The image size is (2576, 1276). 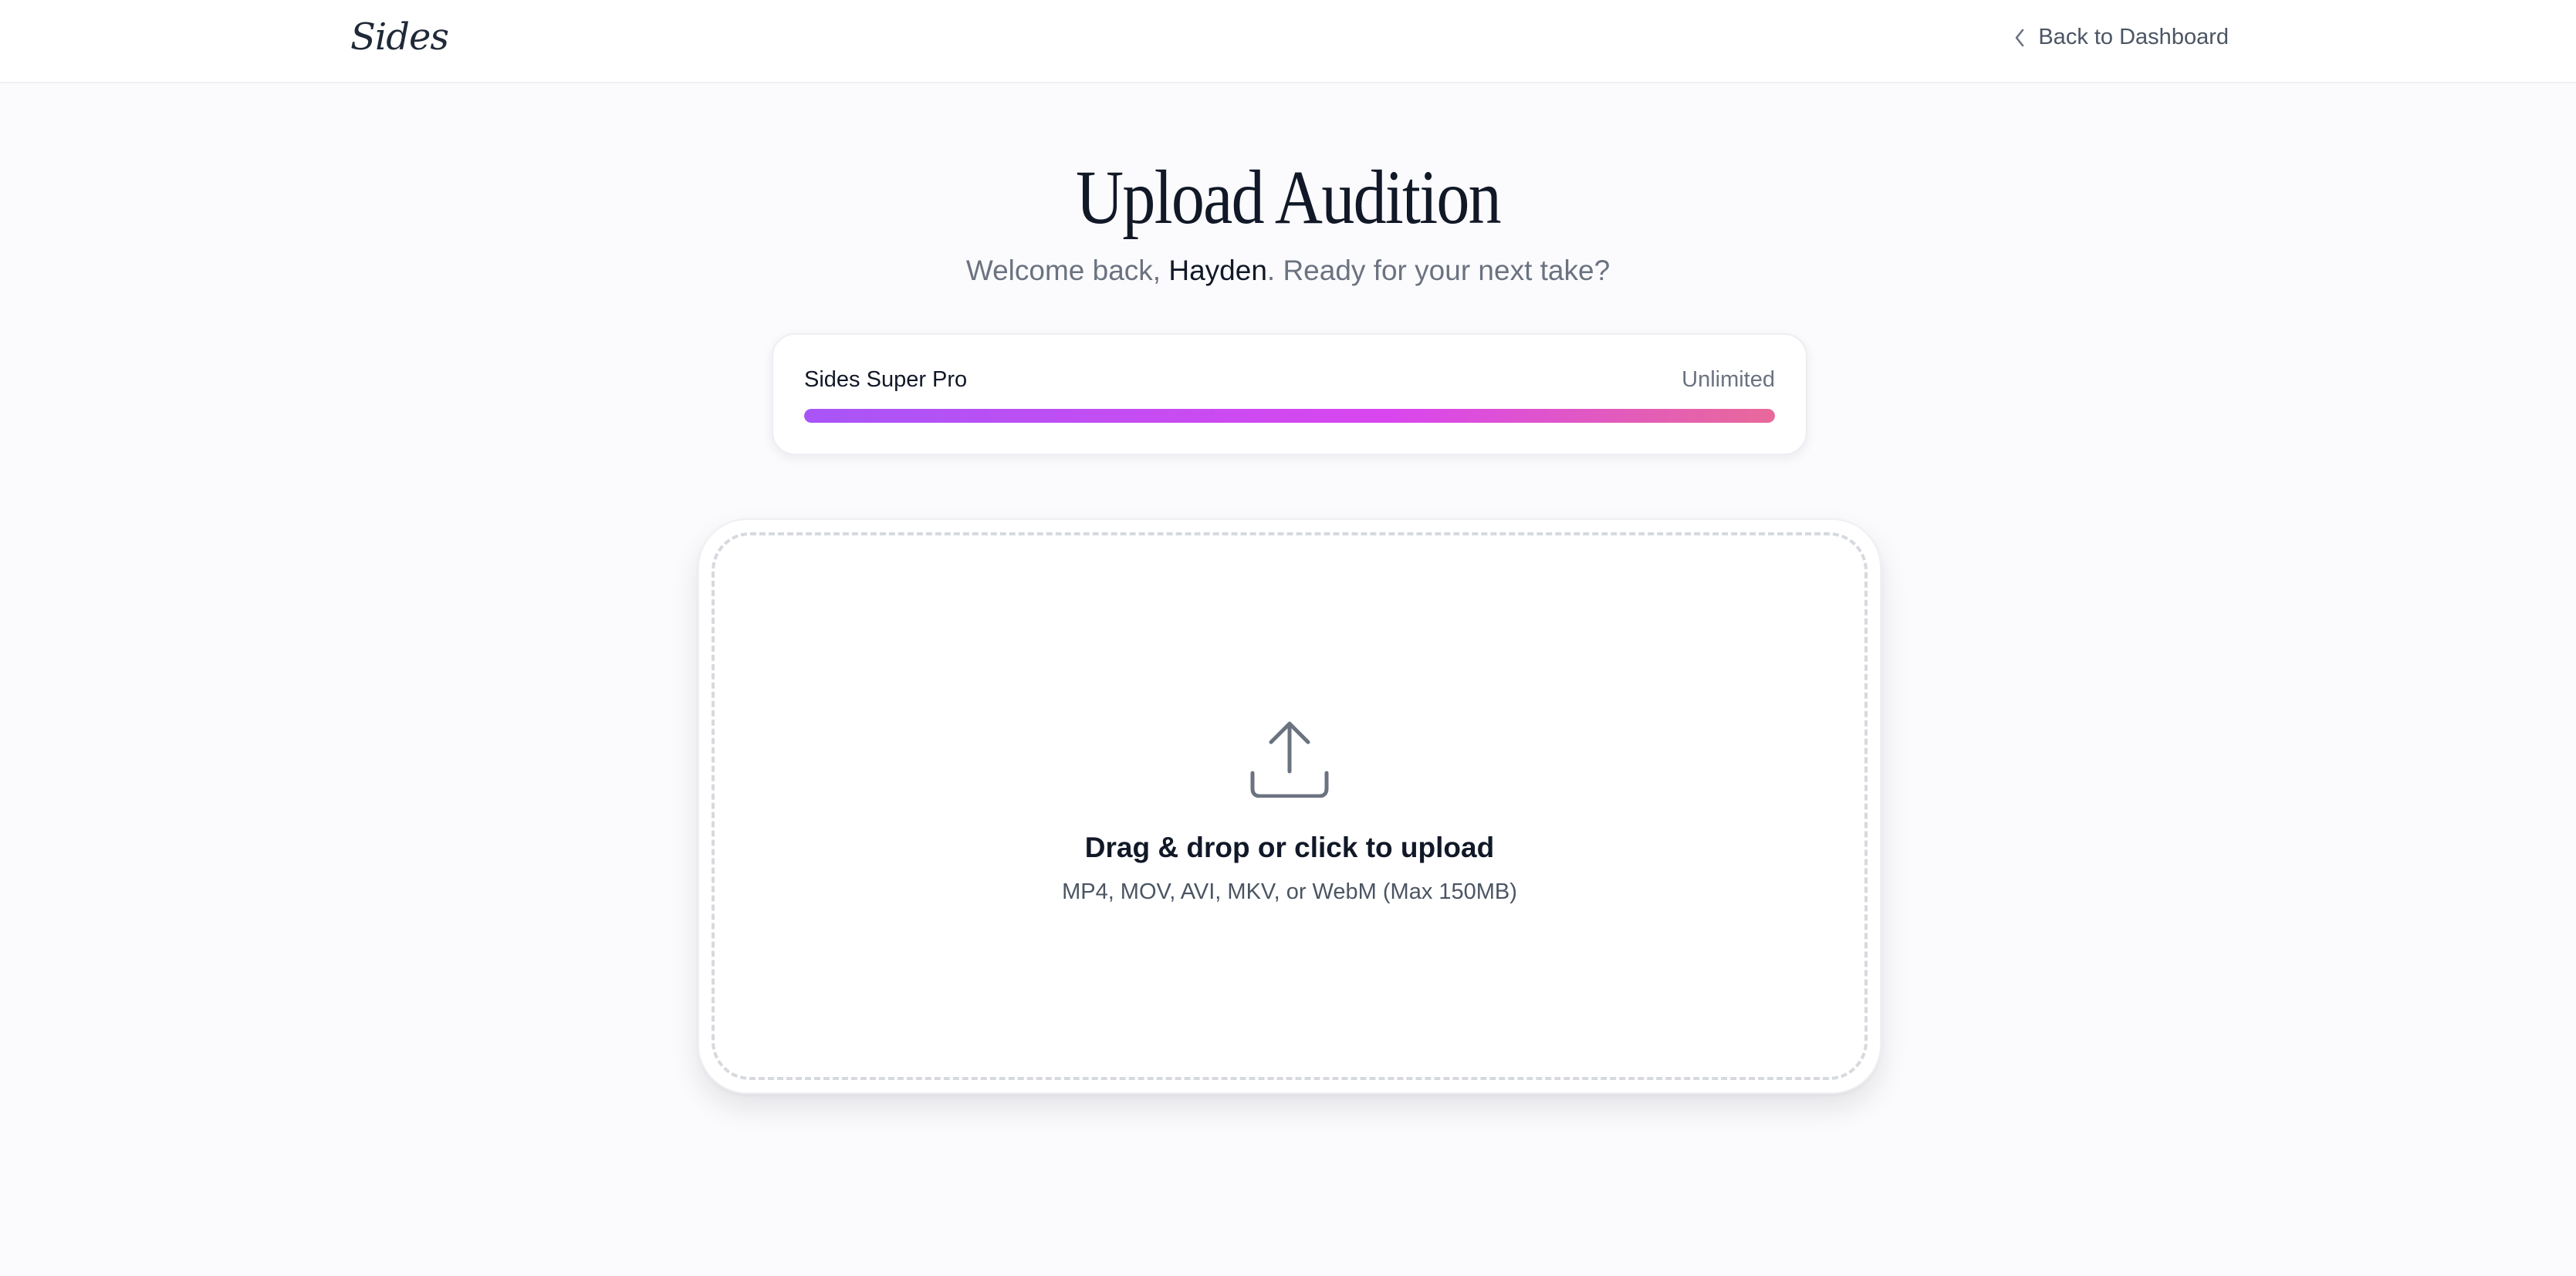 I want to click on top-nav-bar: Sides Back to Dashboard, so click(x=1288, y=41).